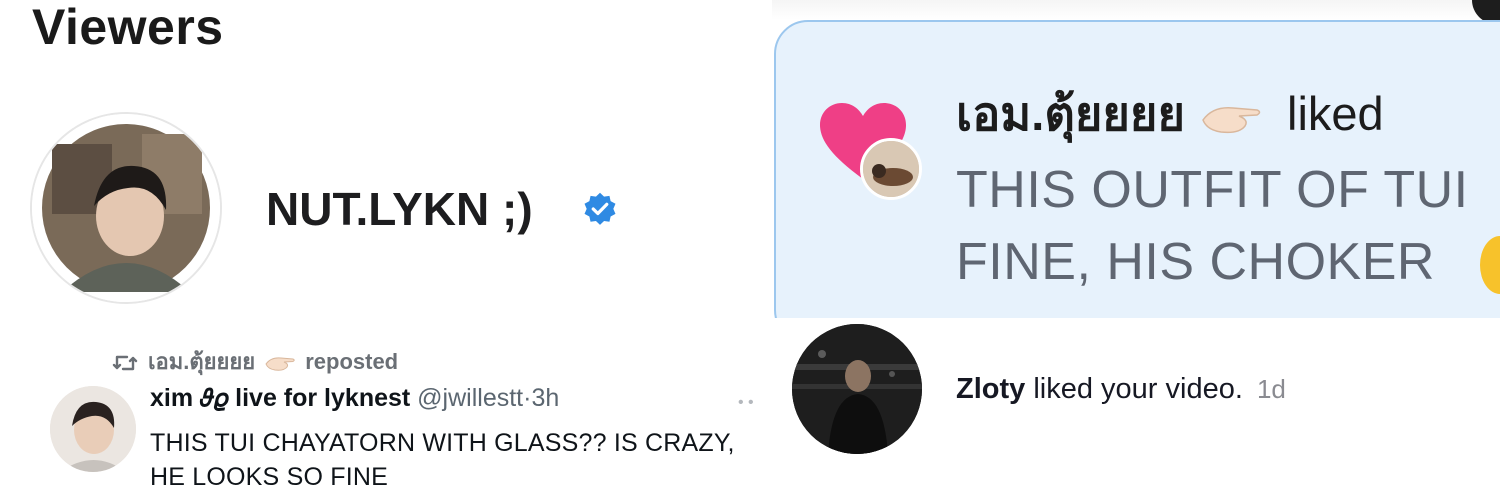  I want to click on tweet-avatar, so click(93, 429).